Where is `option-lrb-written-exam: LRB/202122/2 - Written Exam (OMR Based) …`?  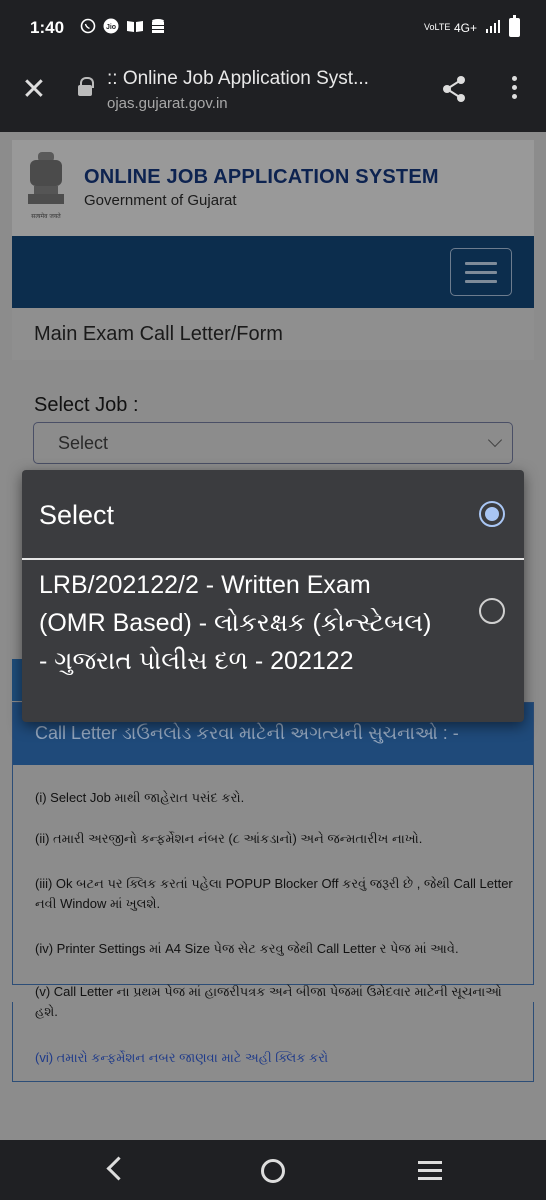
option-lrb-written-exam: LRB/202122/2 - Written Exam (OMR Based) … is located at coordinates (273, 640).